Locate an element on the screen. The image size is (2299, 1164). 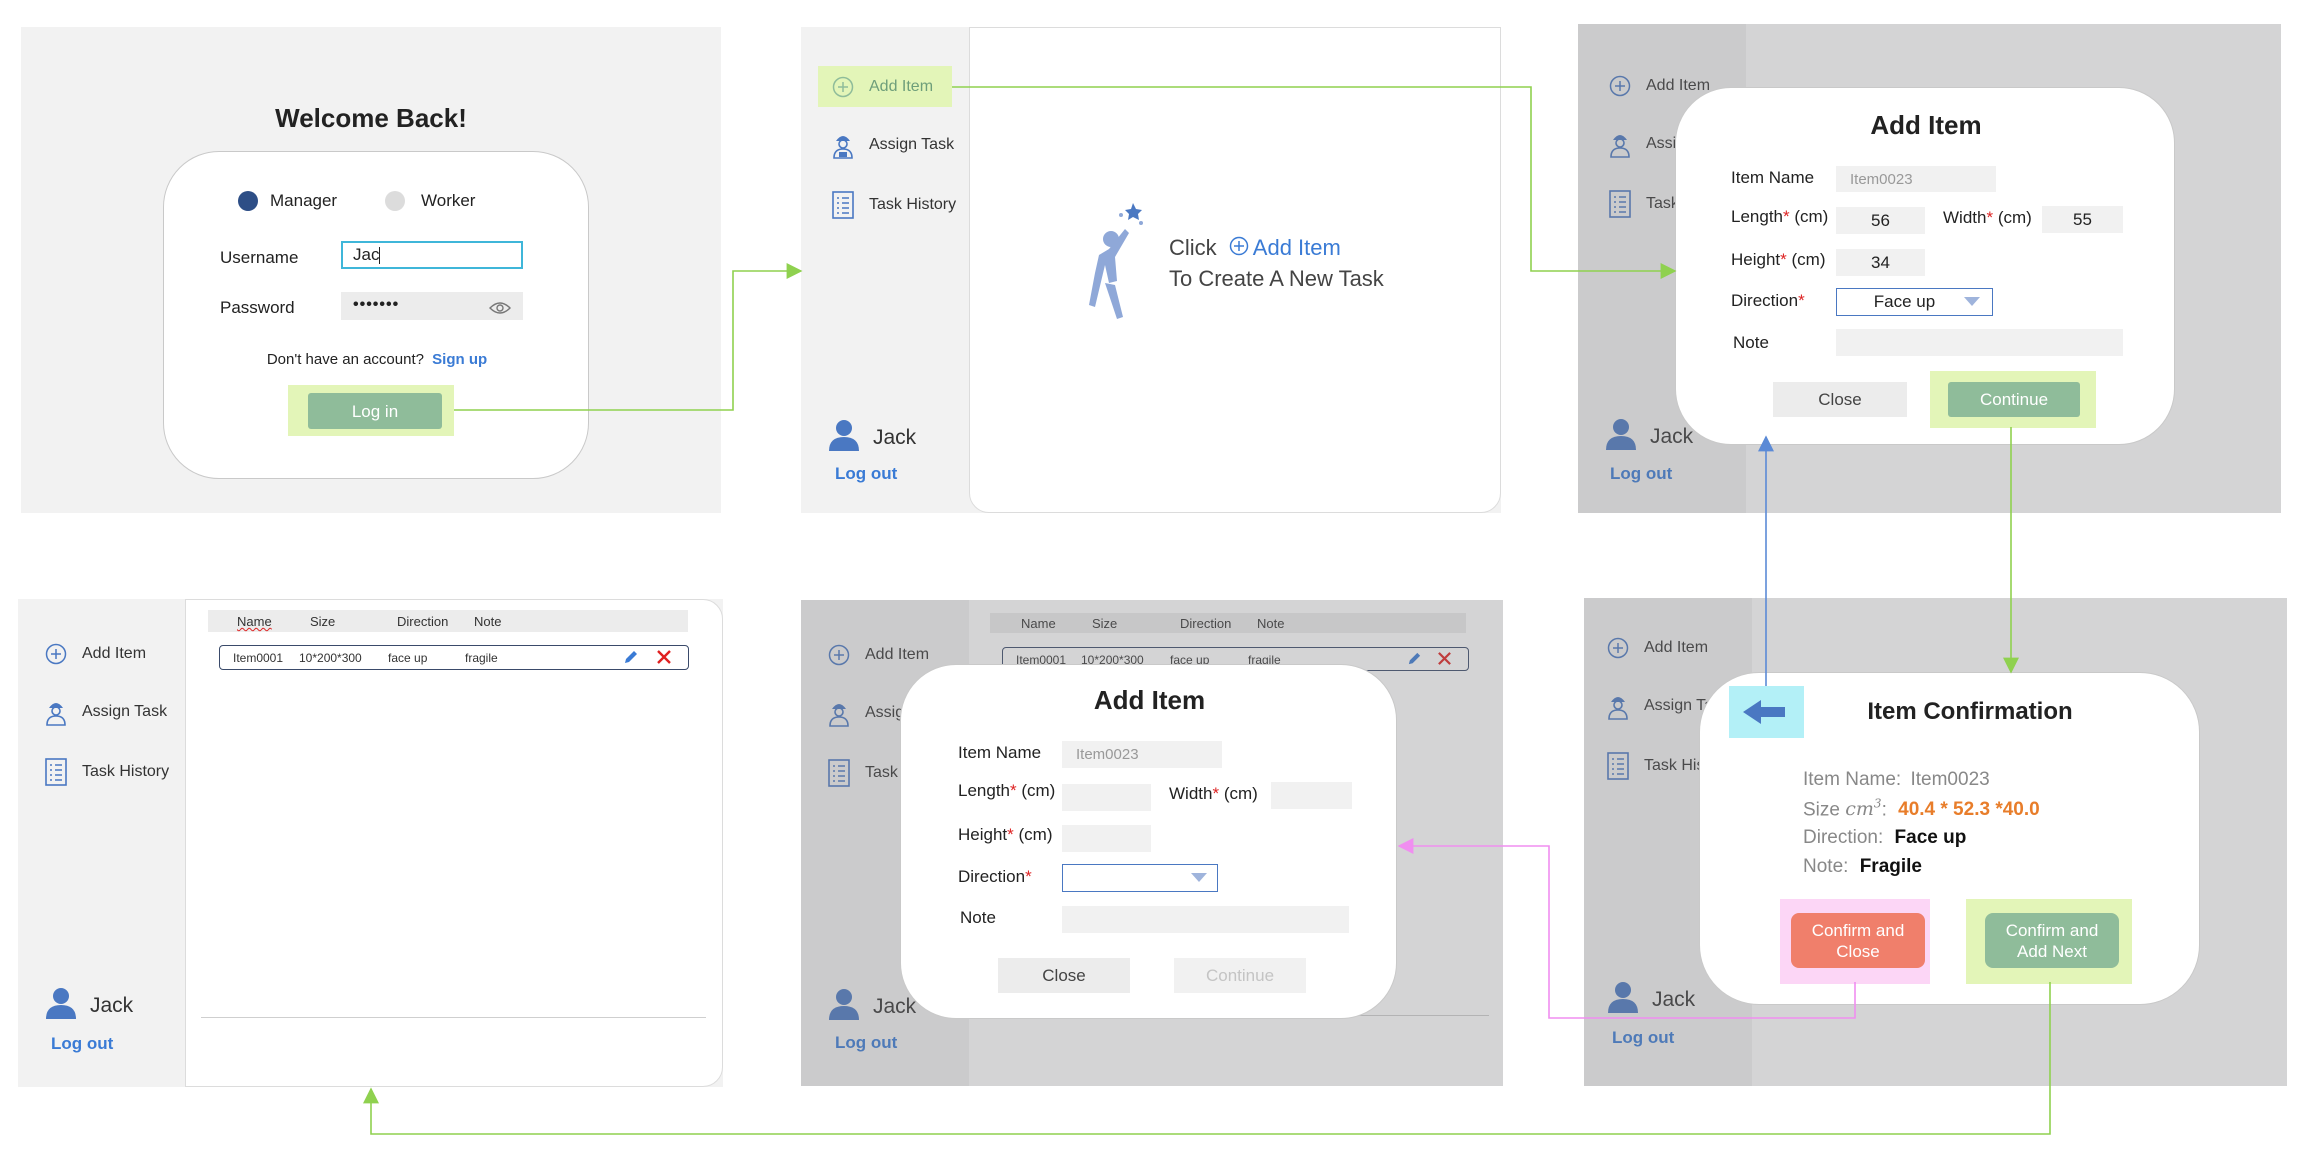
flow-arrow-confirm-close-to-empty is located at coordinates (1626, 928).